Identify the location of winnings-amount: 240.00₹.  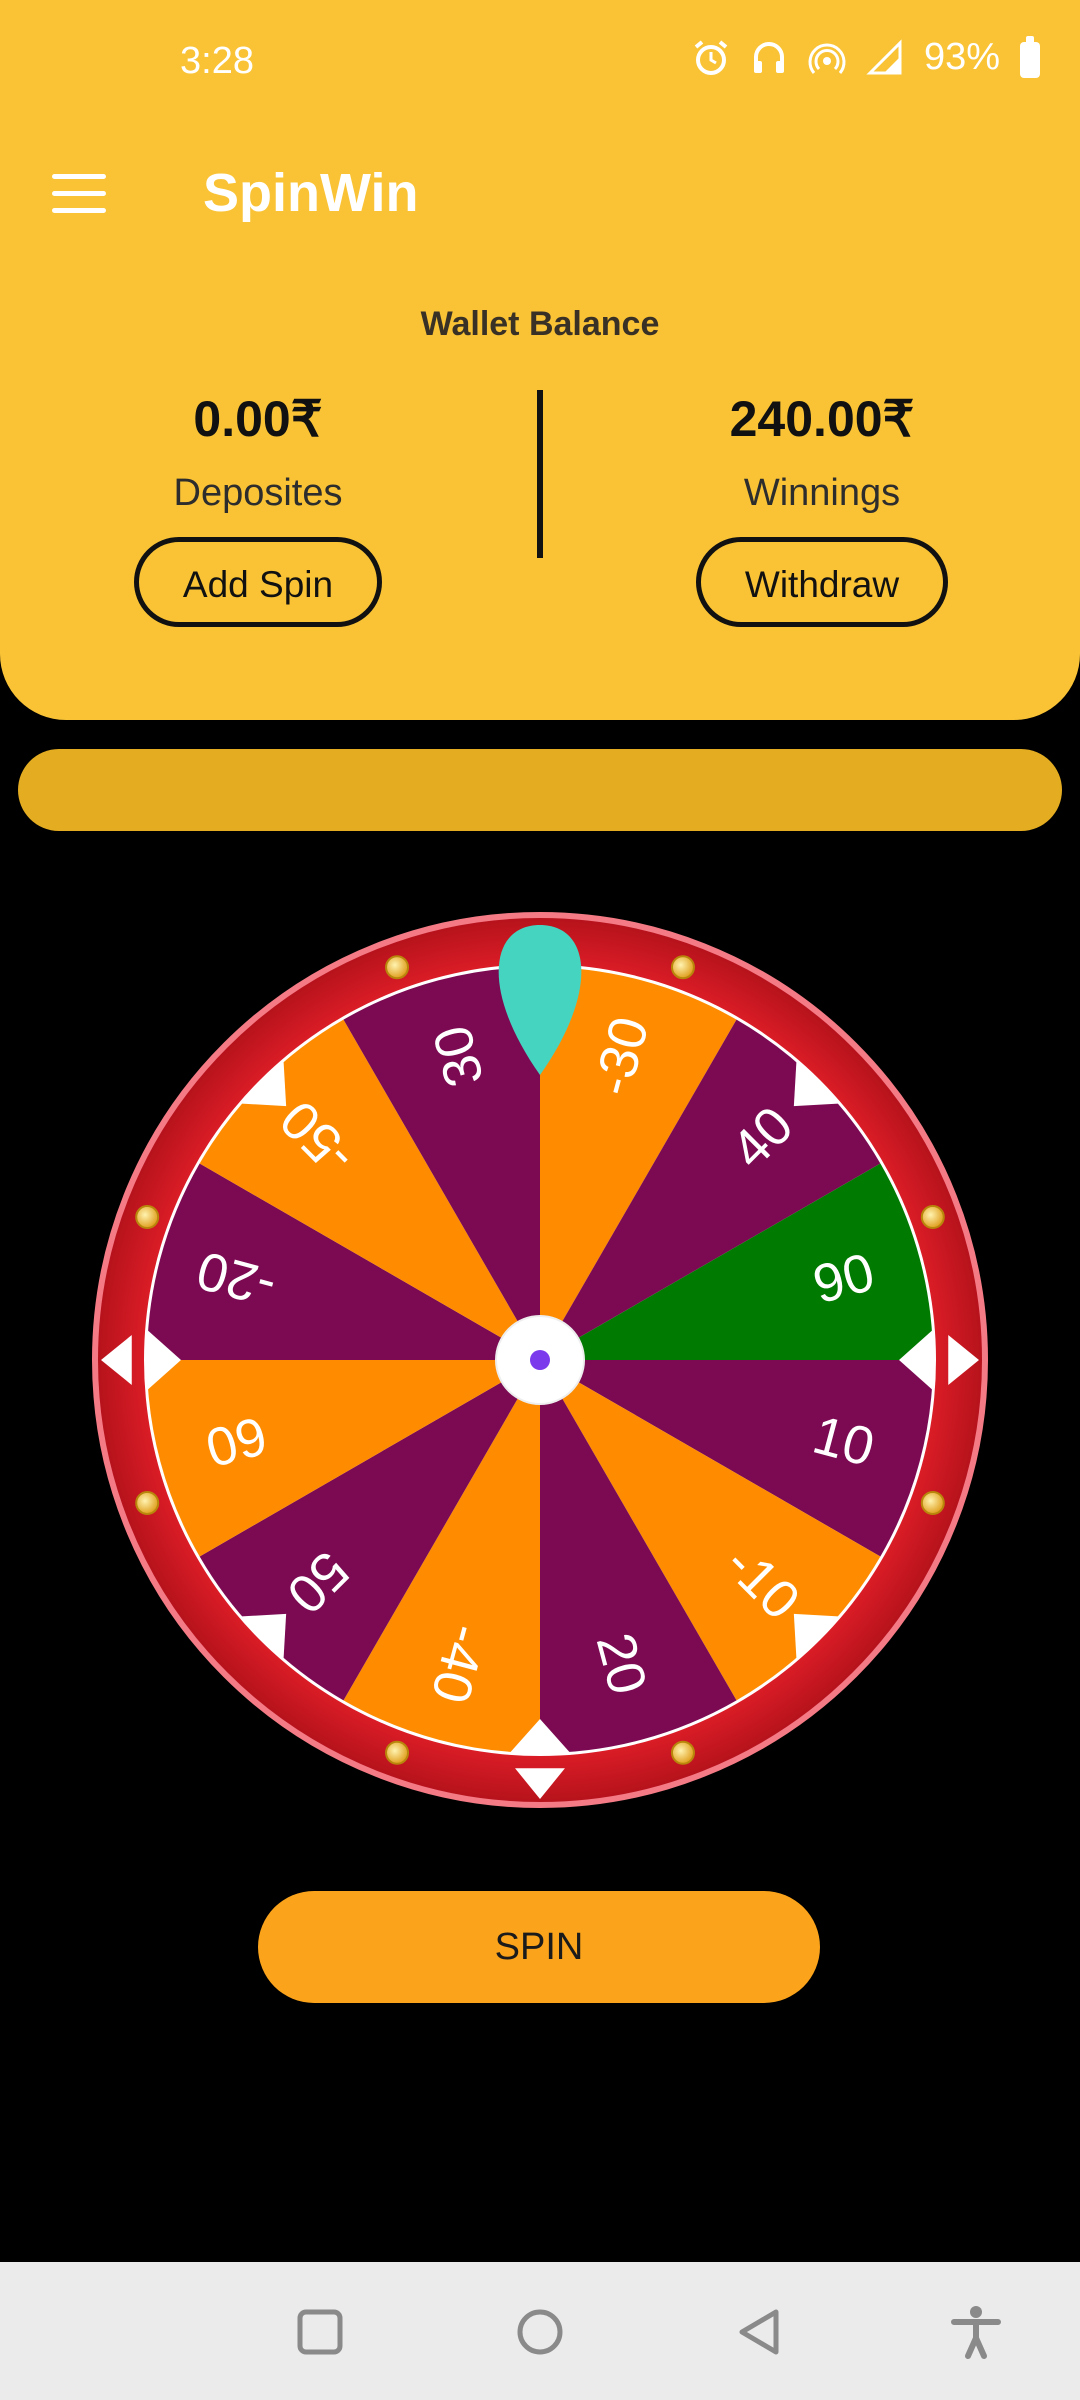
(822, 419).